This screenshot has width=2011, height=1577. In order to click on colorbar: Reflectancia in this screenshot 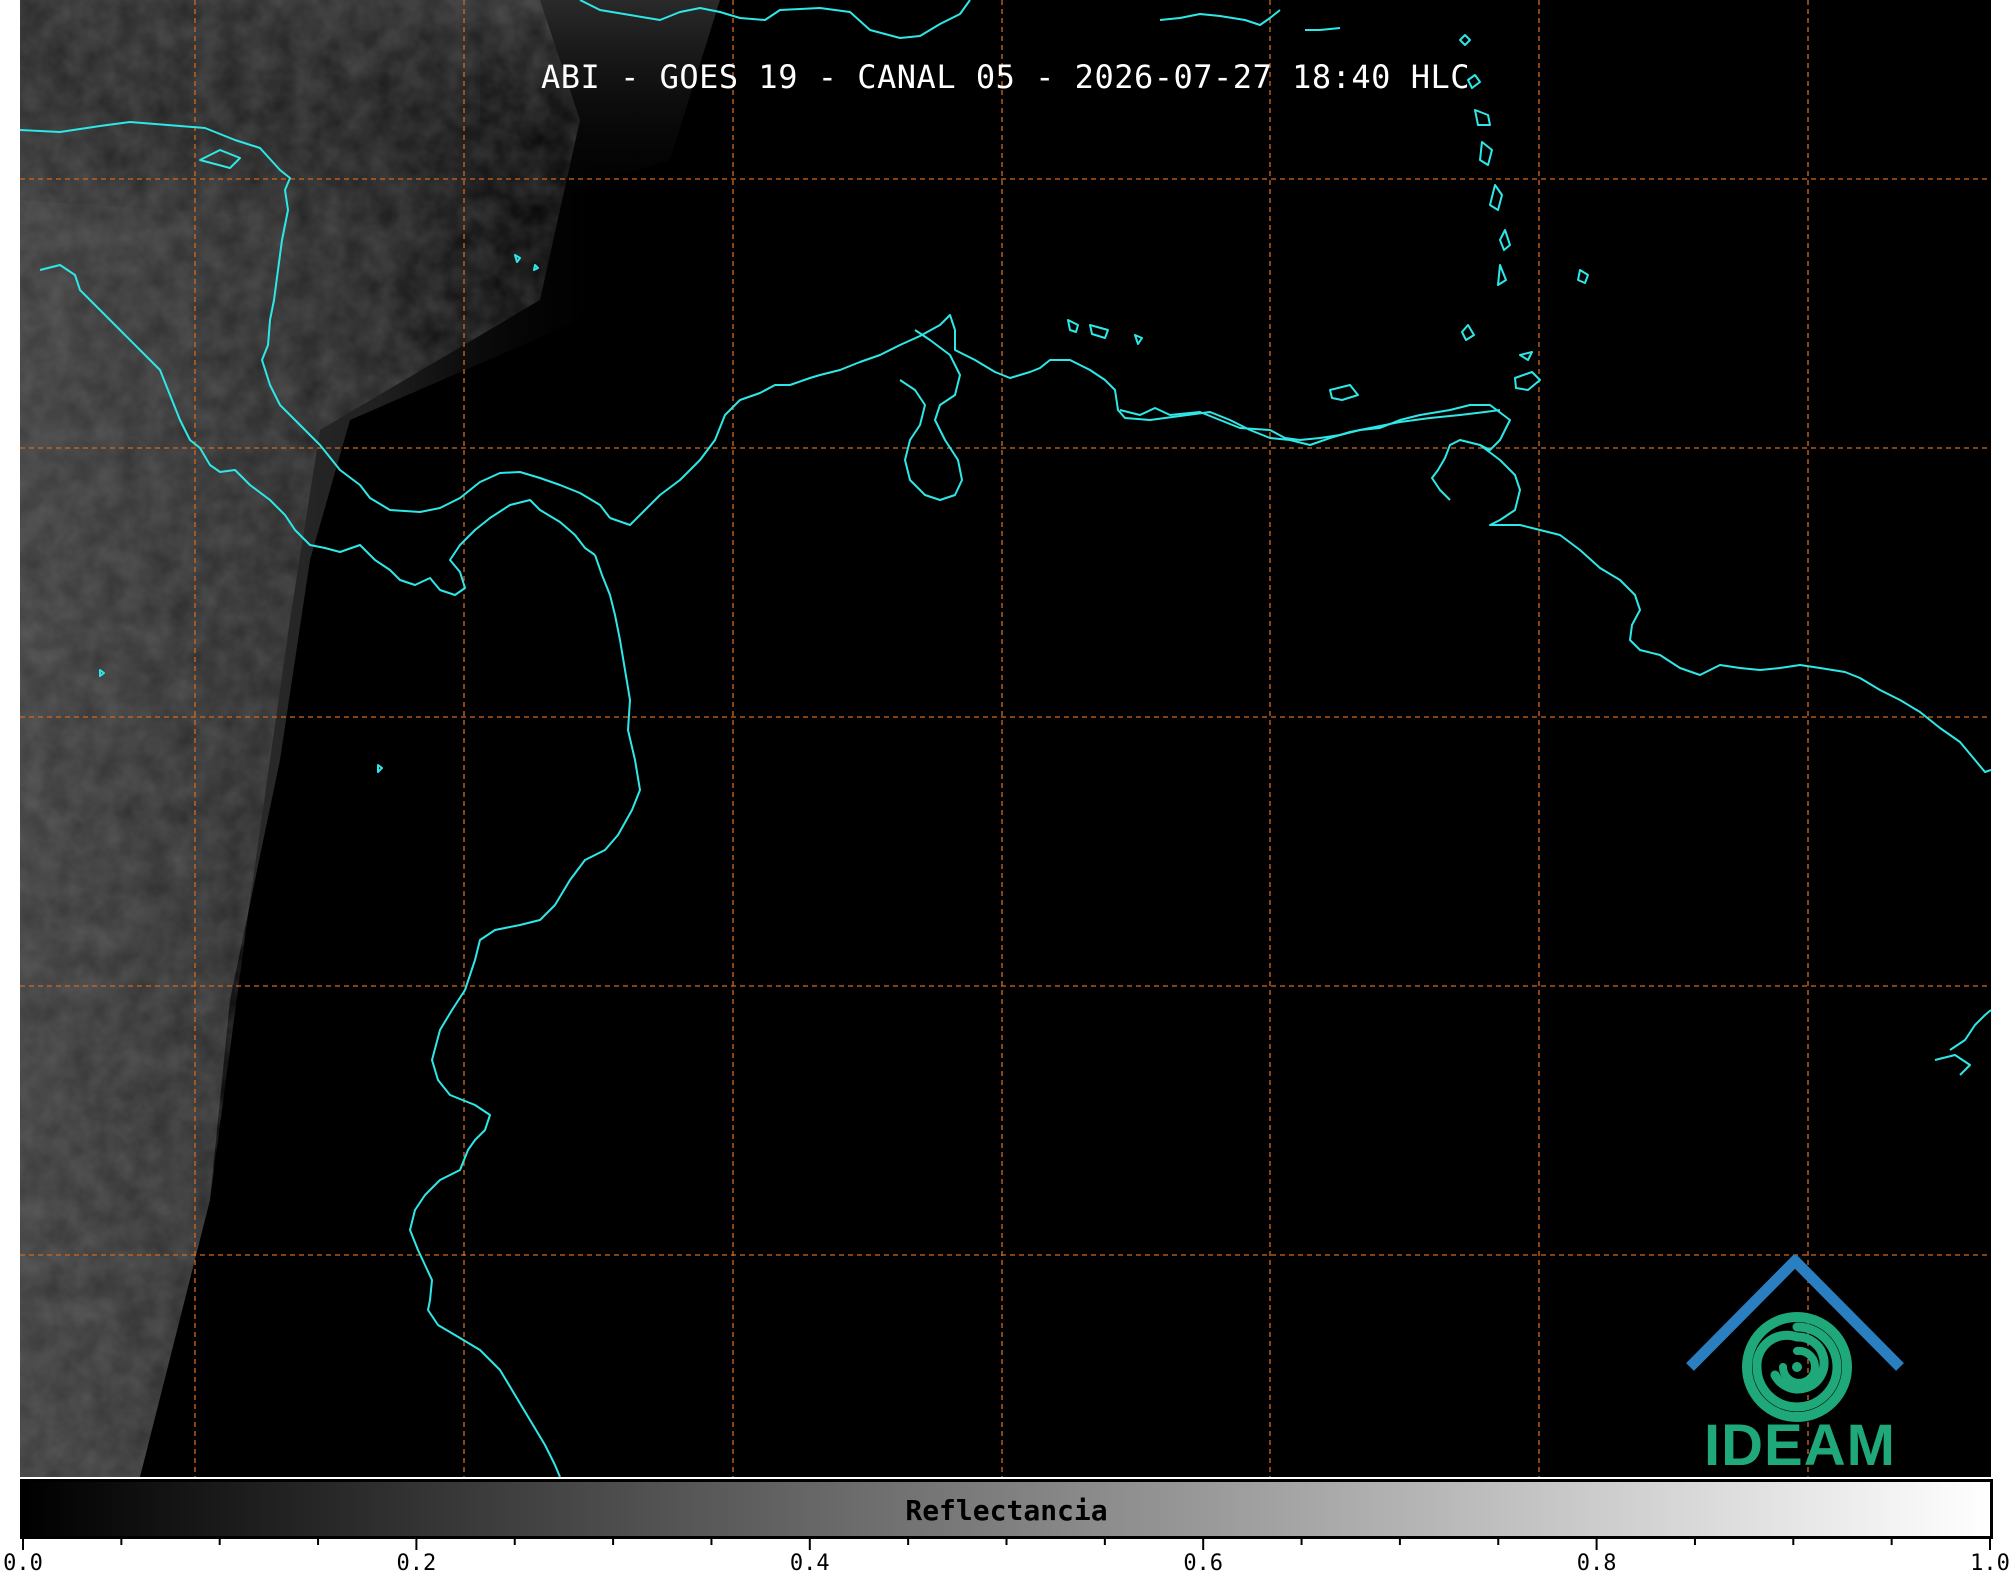, I will do `click(1006, 1509)`.